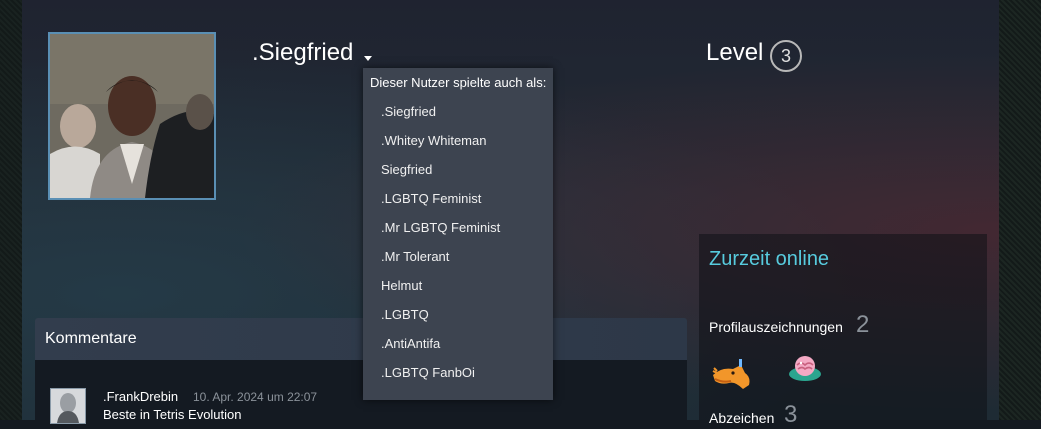 The image size is (1041, 429). Describe the element at coordinates (368, 58) in the screenshot. I see `caret-down-icon` at that location.